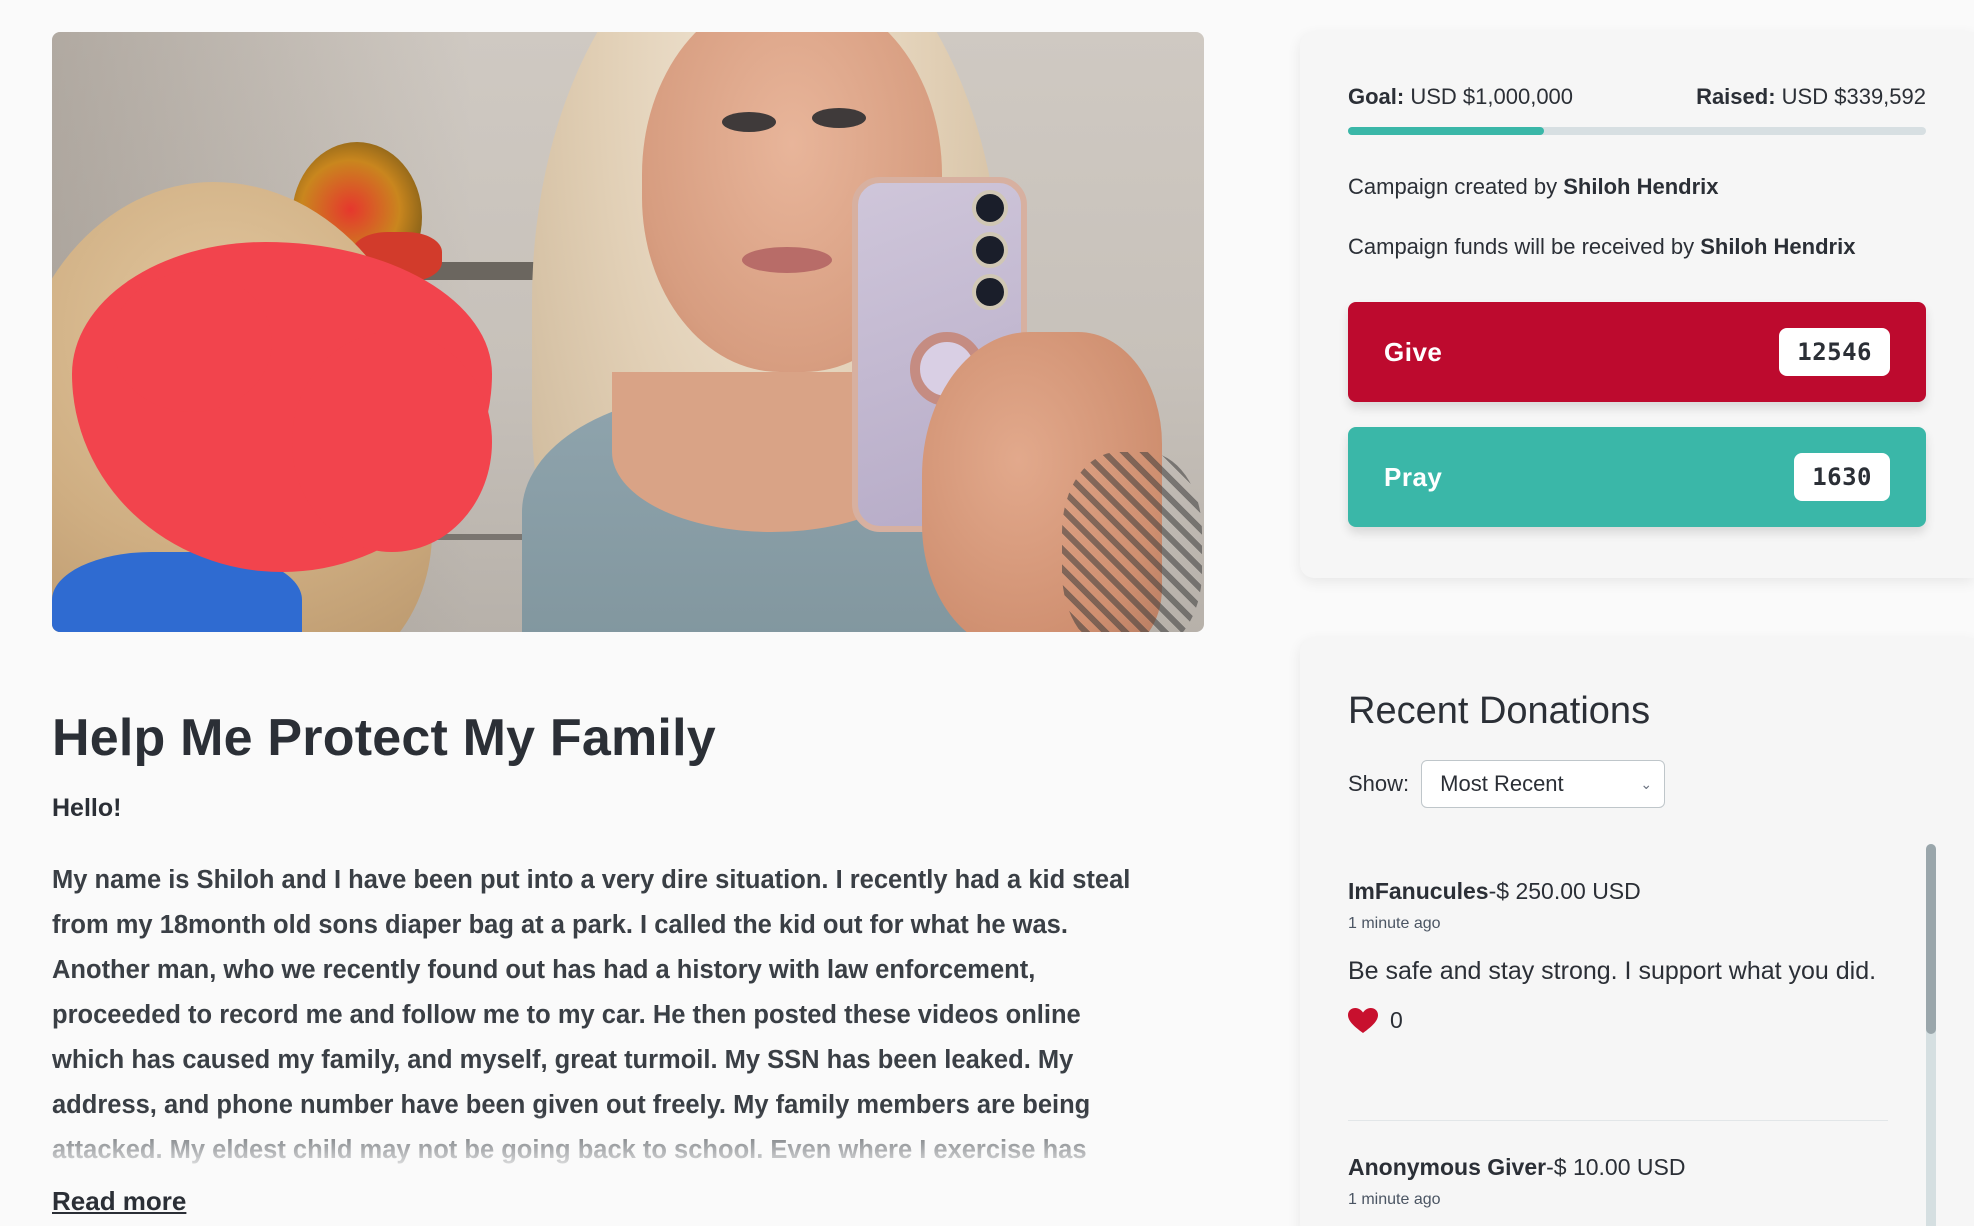 Image resolution: width=1974 pixels, height=1226 pixels. Describe the element at coordinates (1413, 476) in the screenshot. I see `pray-label: Pray` at that location.